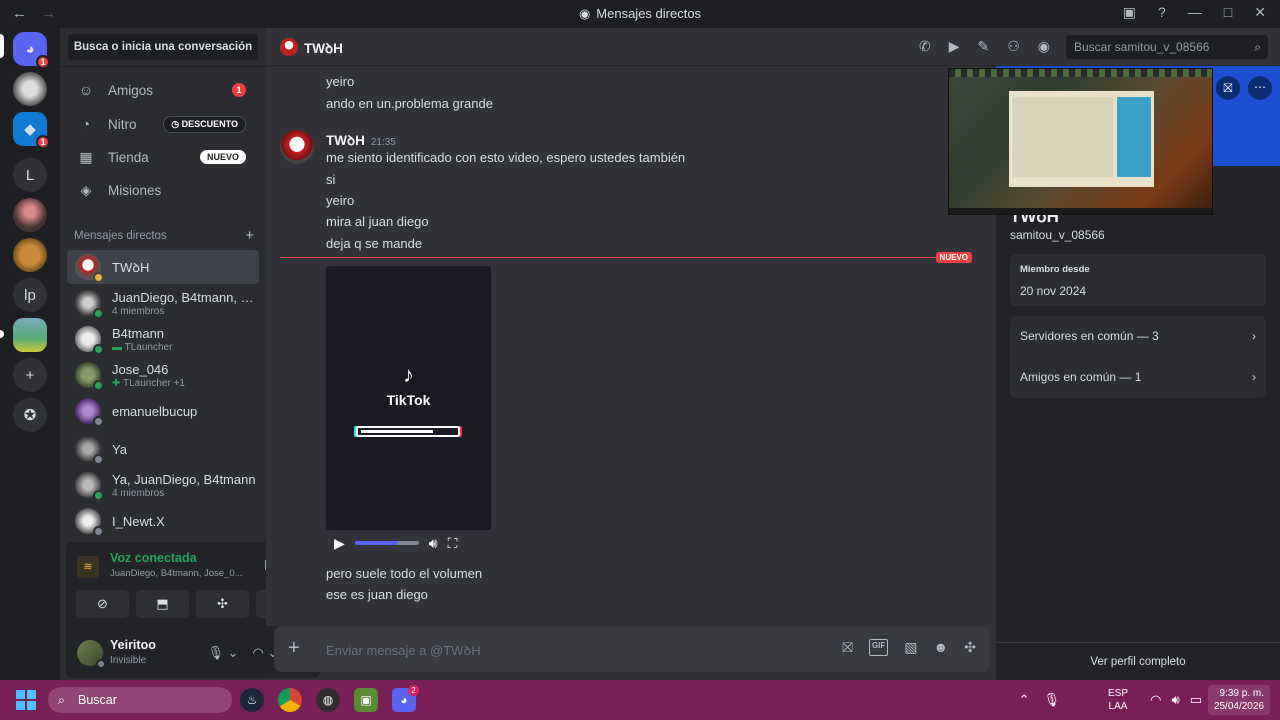 This screenshot has height=720, width=1280. Describe the element at coordinates (878, 647) in the screenshot. I see `gif-icon: GIF` at that location.